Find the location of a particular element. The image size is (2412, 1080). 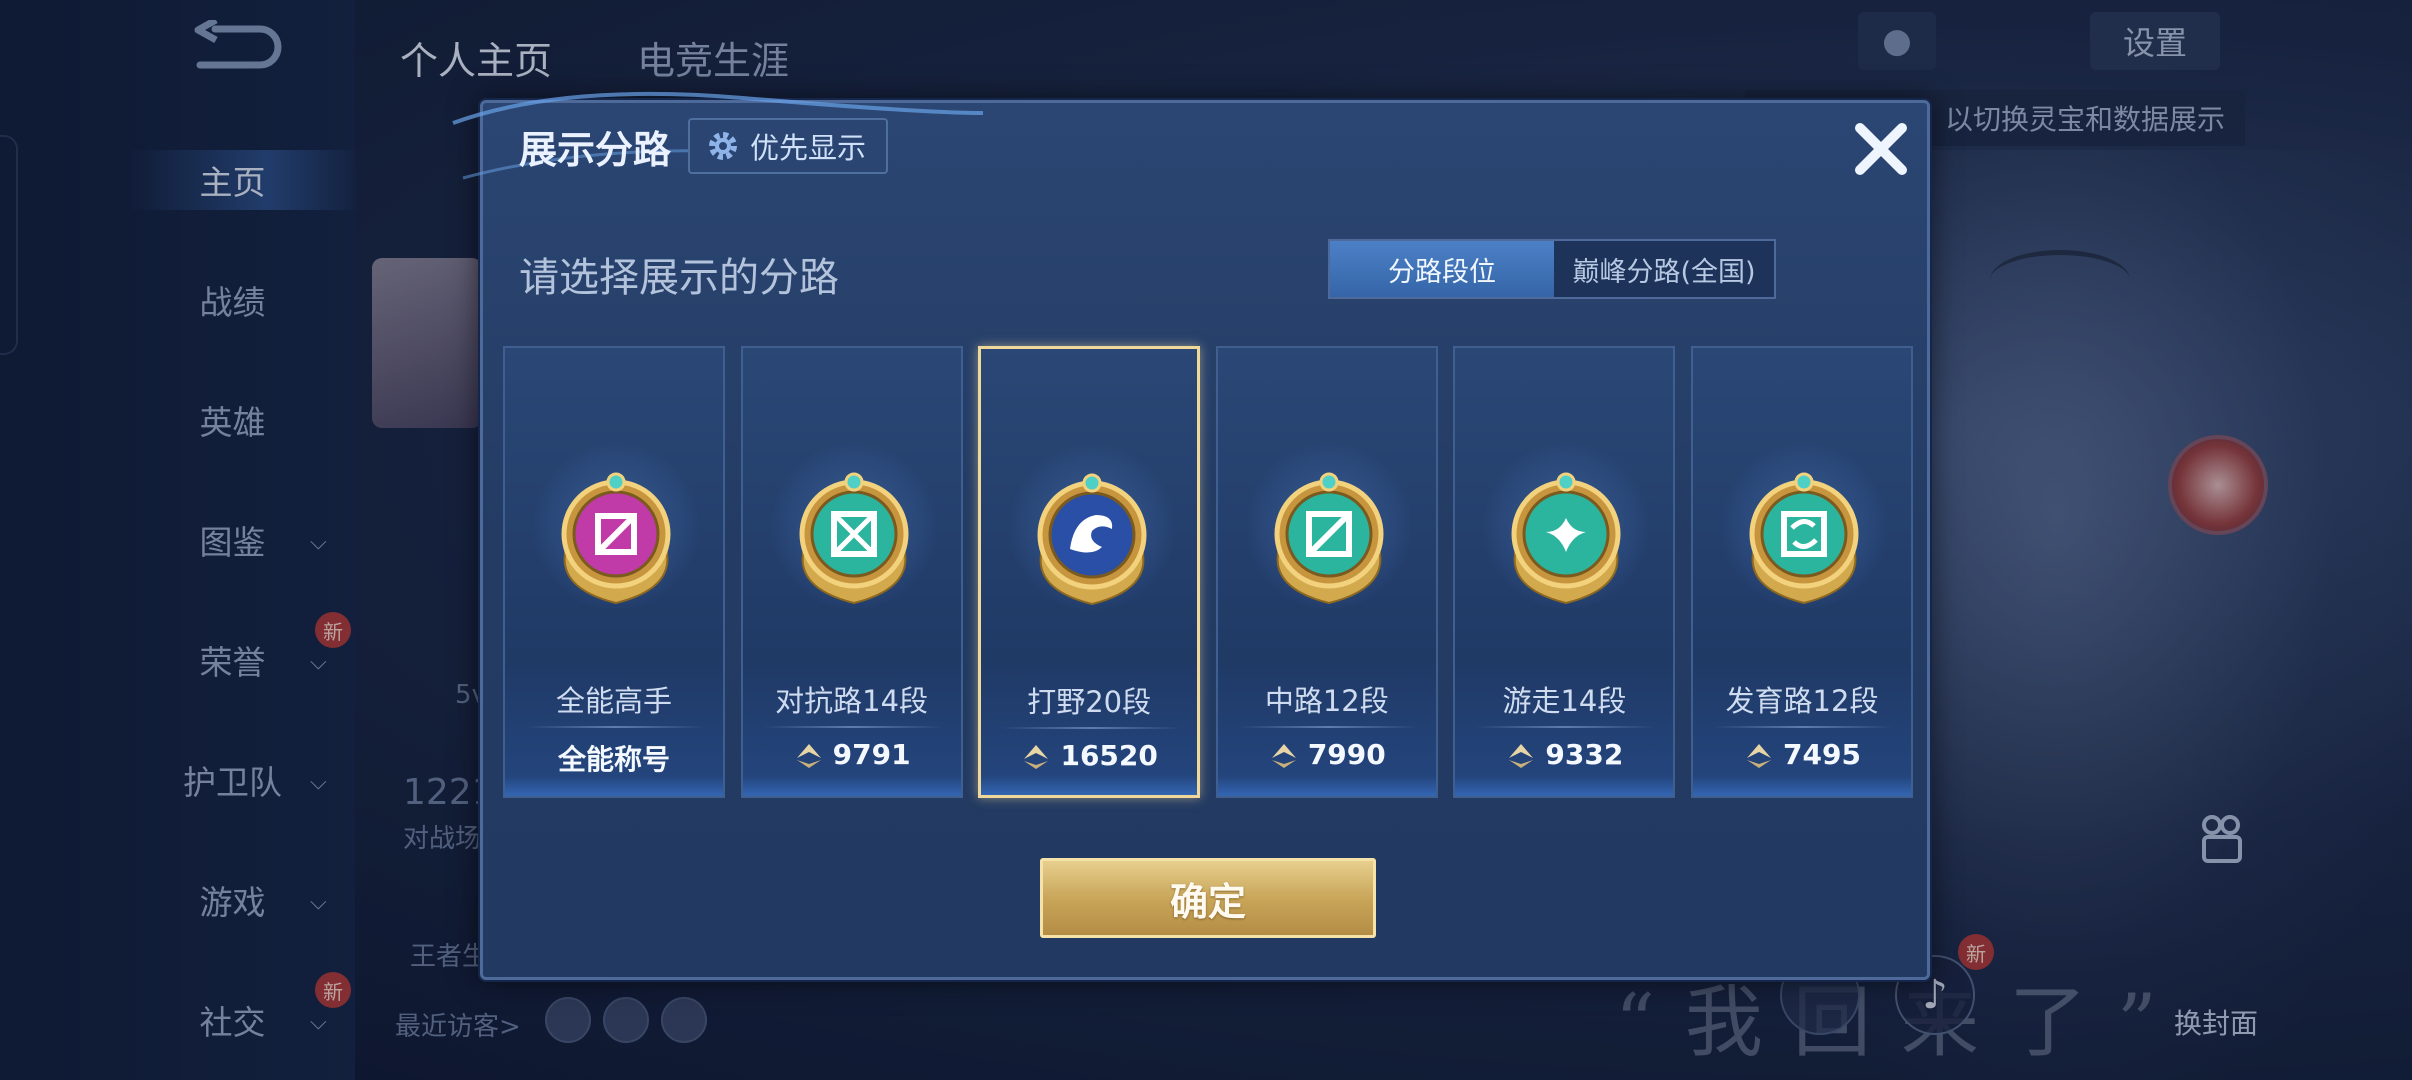

lane-card-name: 游走14段 is located at coordinates (1564, 701).